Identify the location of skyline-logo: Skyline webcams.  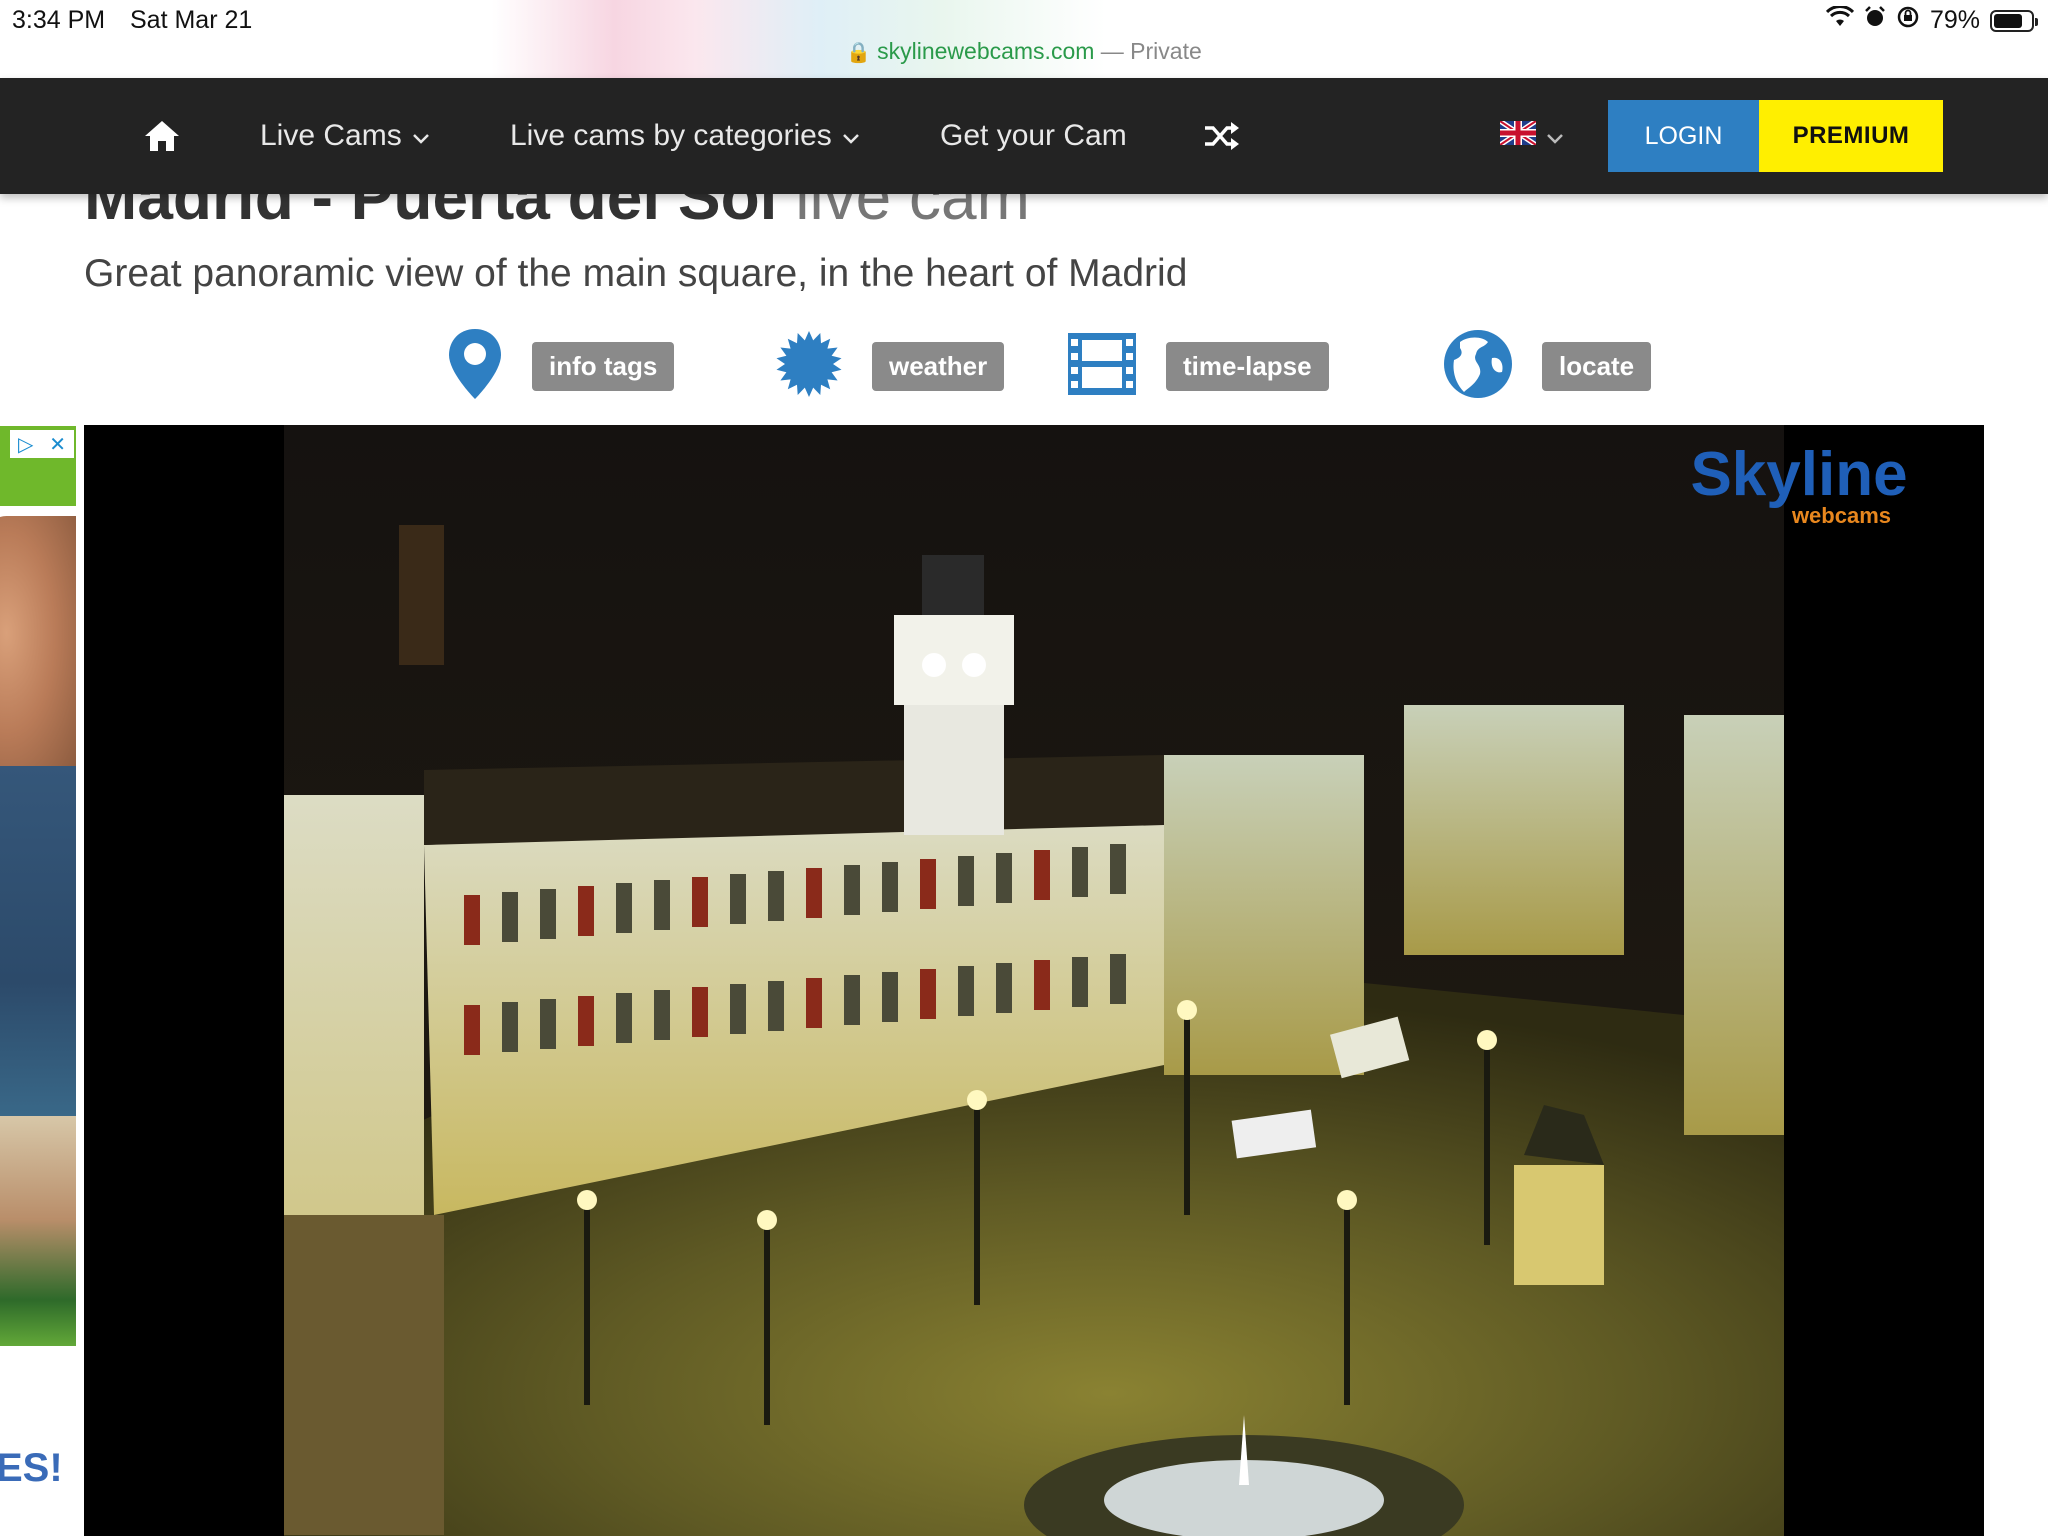
(1799, 484).